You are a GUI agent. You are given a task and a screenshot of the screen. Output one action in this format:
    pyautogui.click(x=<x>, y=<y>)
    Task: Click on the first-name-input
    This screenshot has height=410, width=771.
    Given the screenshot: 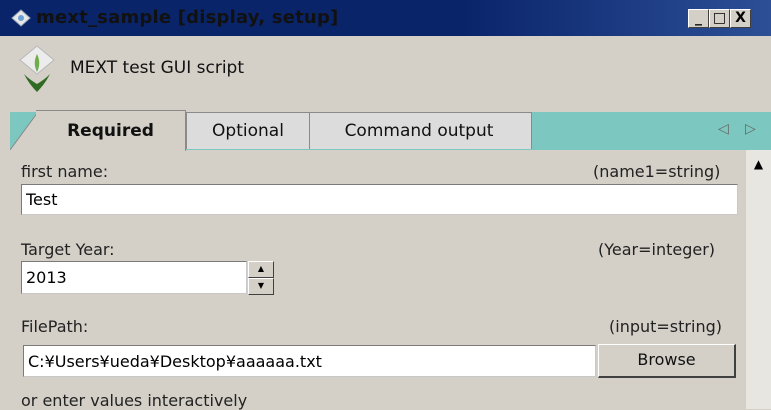 What is the action you would take?
    pyautogui.click(x=379, y=199)
    